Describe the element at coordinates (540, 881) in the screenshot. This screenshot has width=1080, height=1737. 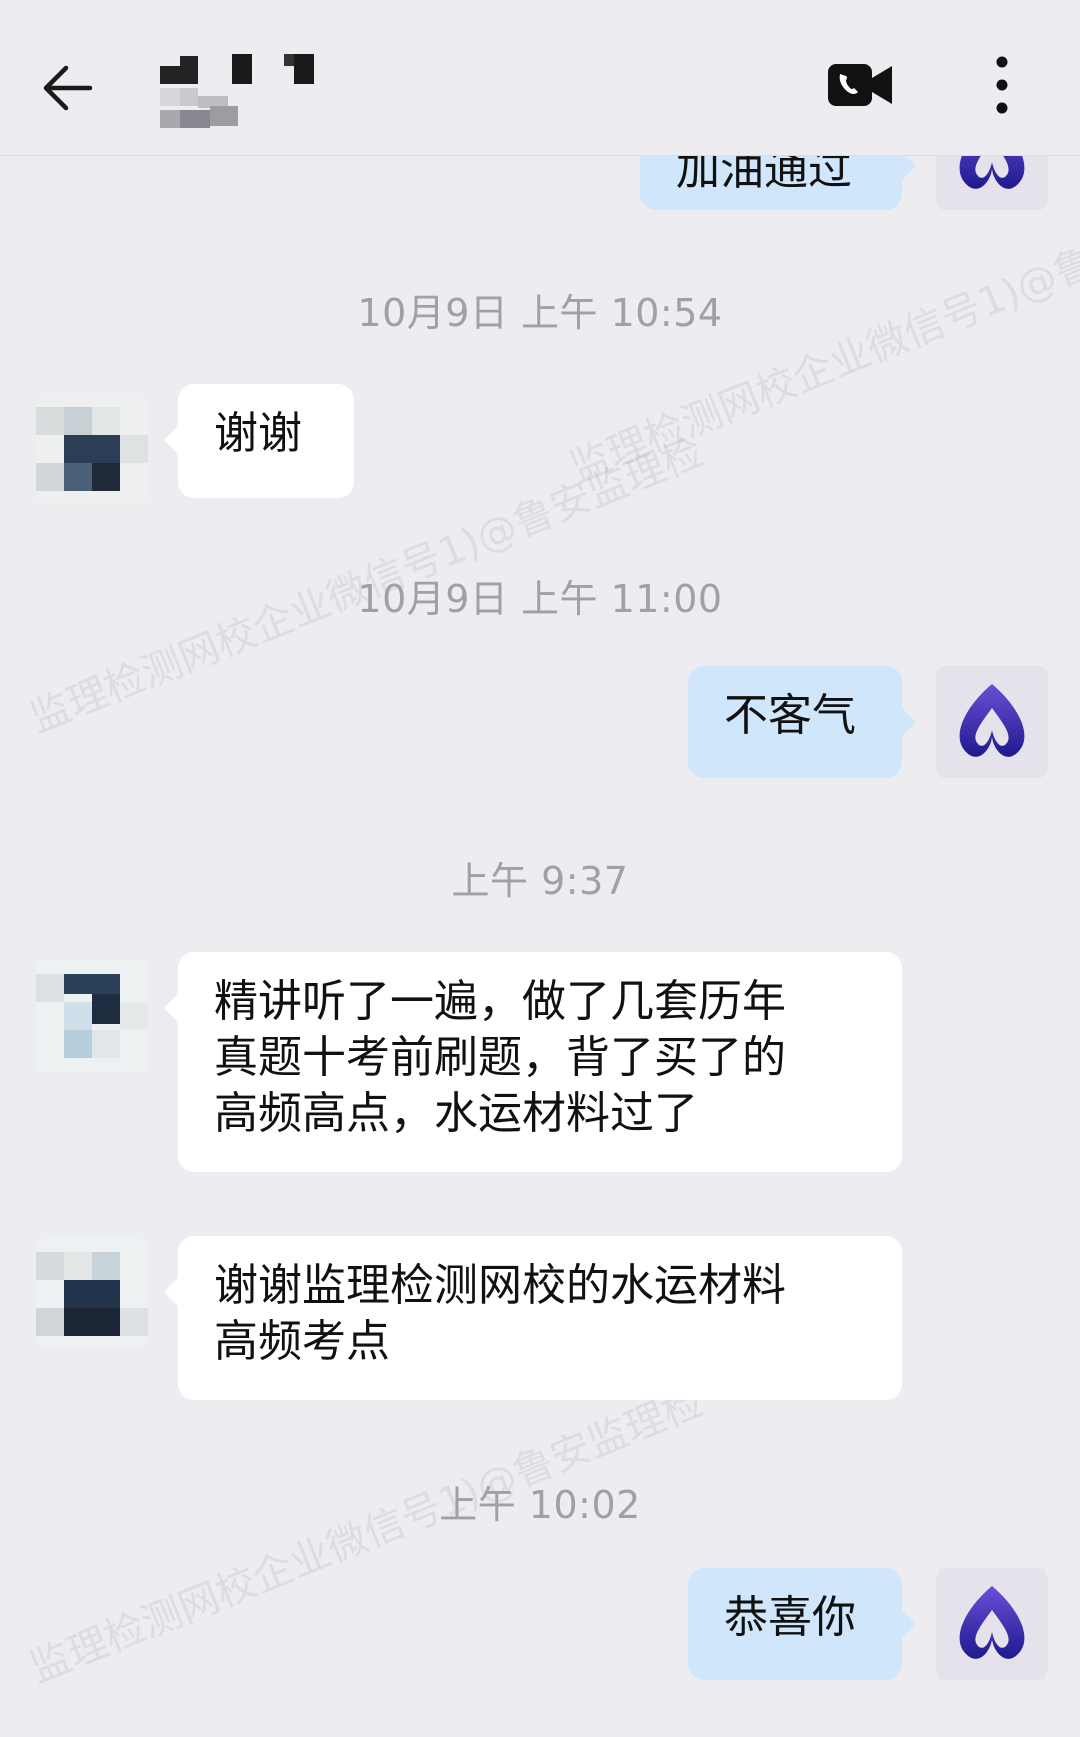
I see `timestamp: 上午 9:37` at that location.